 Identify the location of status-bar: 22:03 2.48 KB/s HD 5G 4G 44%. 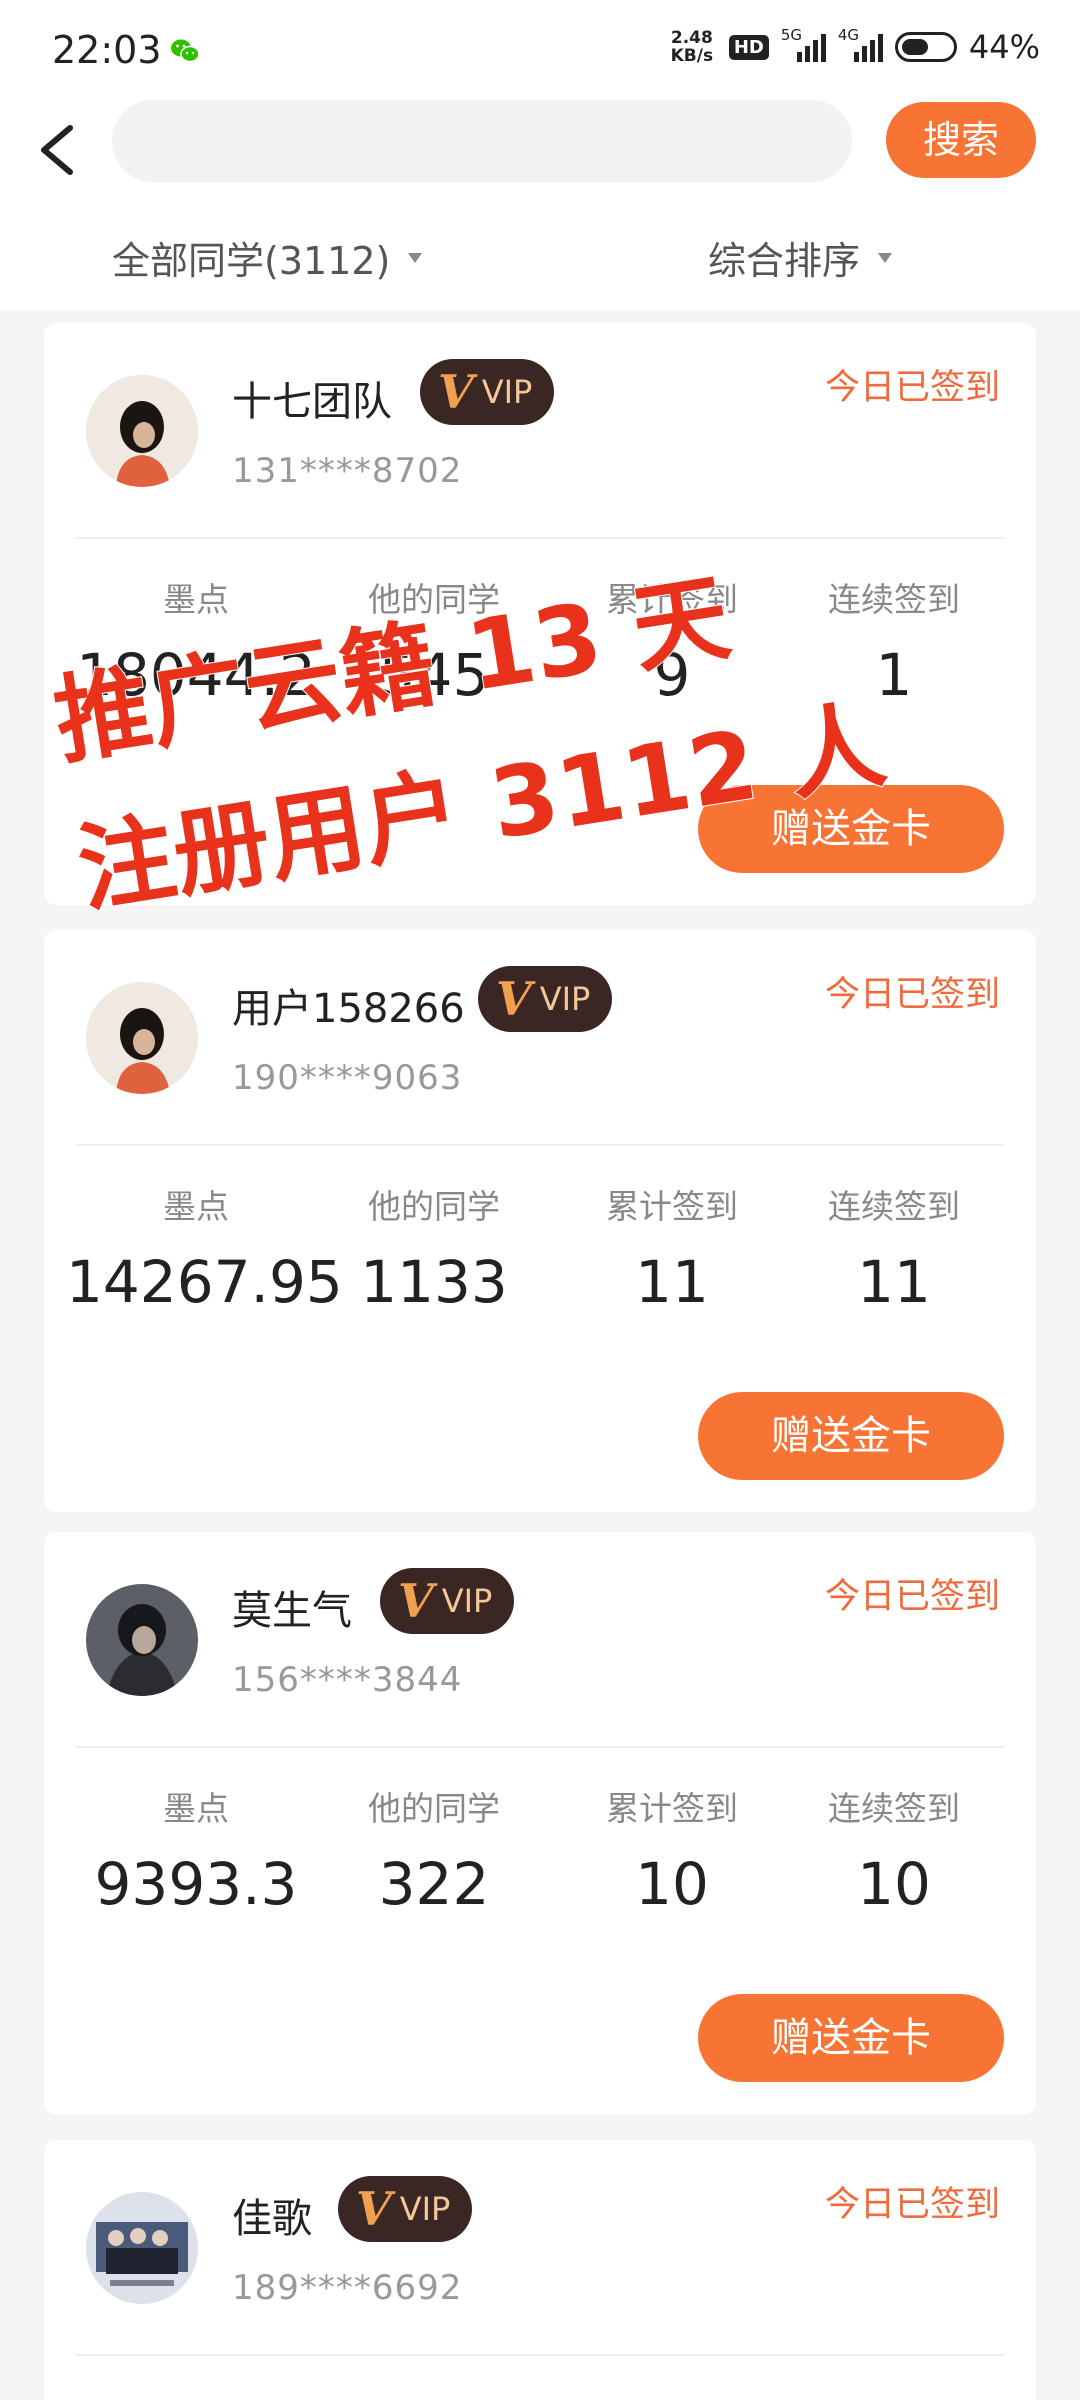
(540, 50).